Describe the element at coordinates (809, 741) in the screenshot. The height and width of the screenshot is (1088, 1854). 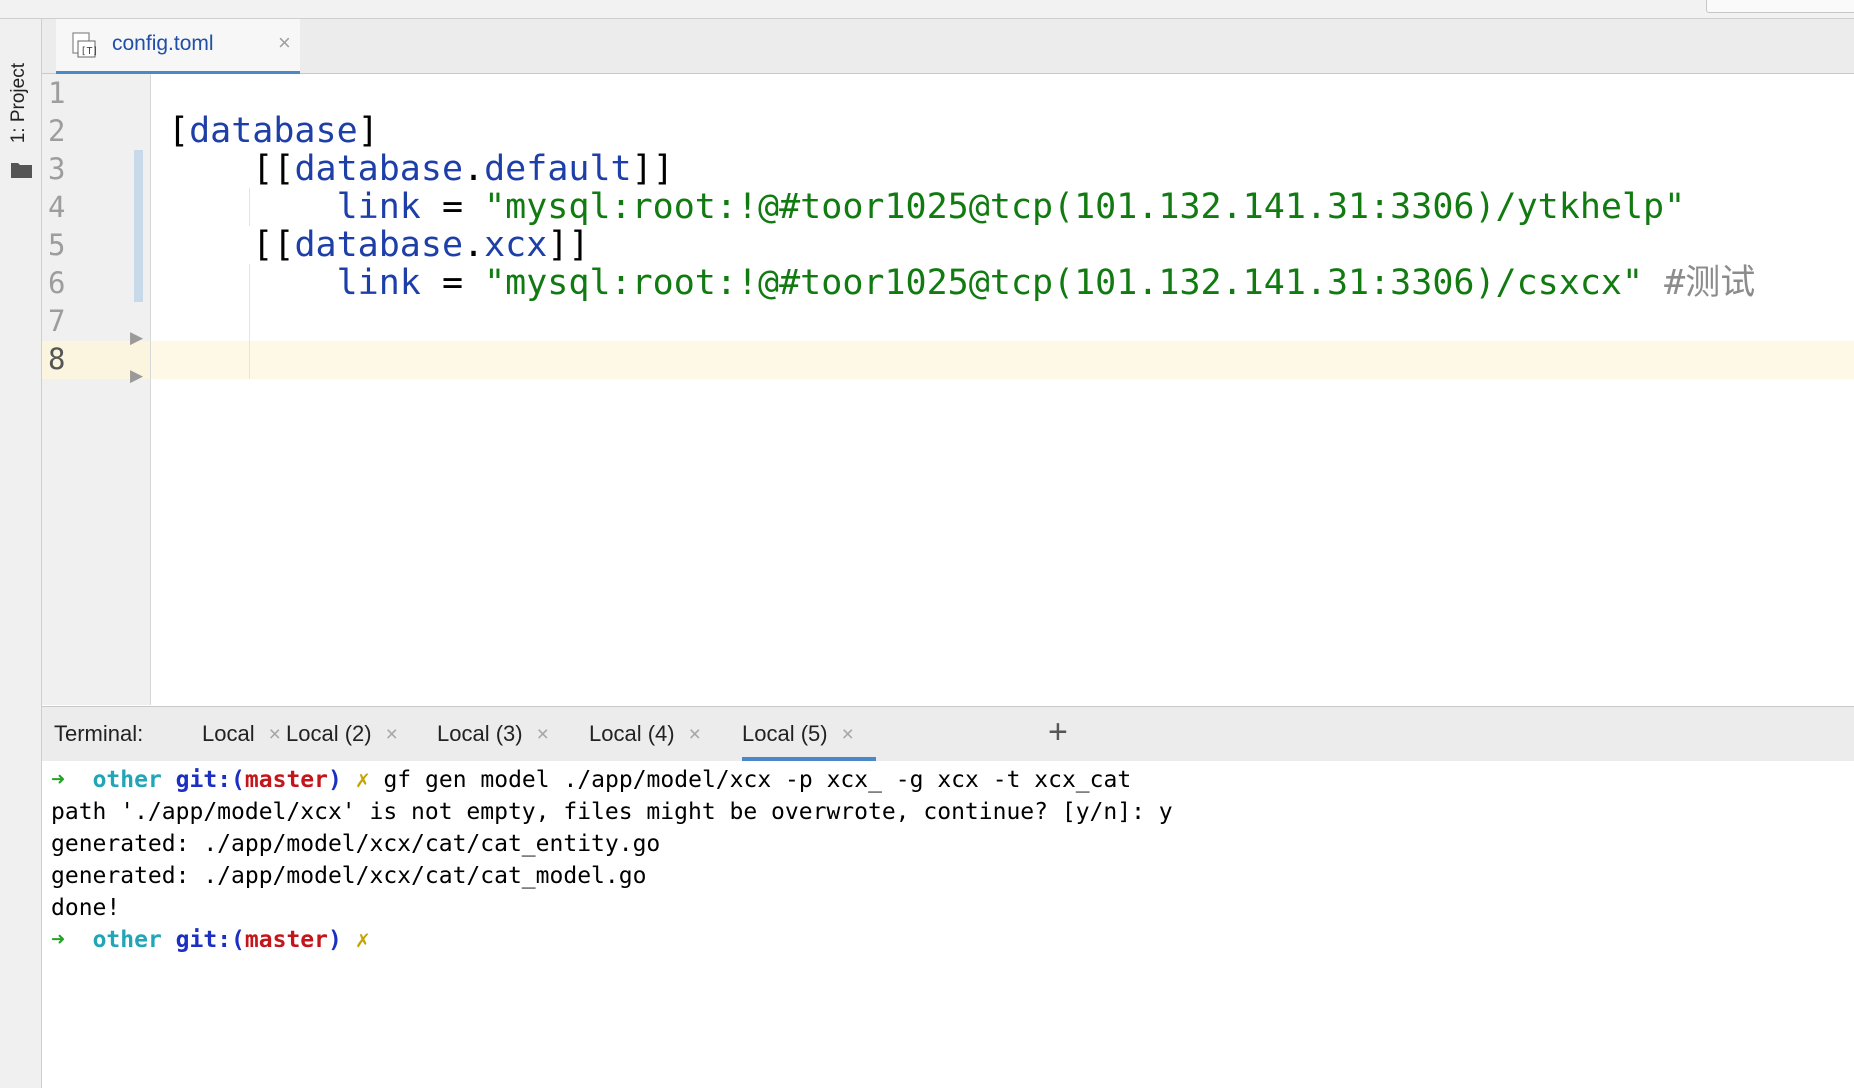
I see `terminal-tab-local-5: Local (5) ×` at that location.